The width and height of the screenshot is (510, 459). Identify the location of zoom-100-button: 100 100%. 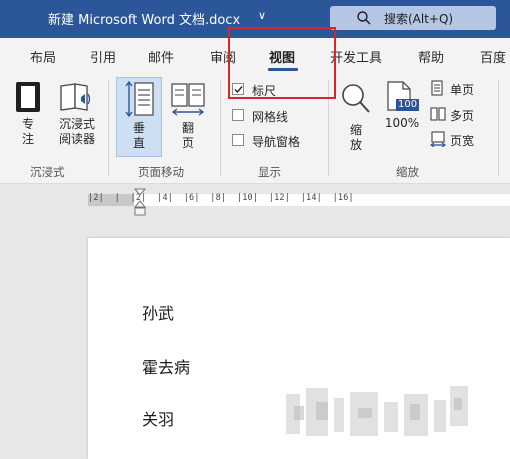
(402, 105).